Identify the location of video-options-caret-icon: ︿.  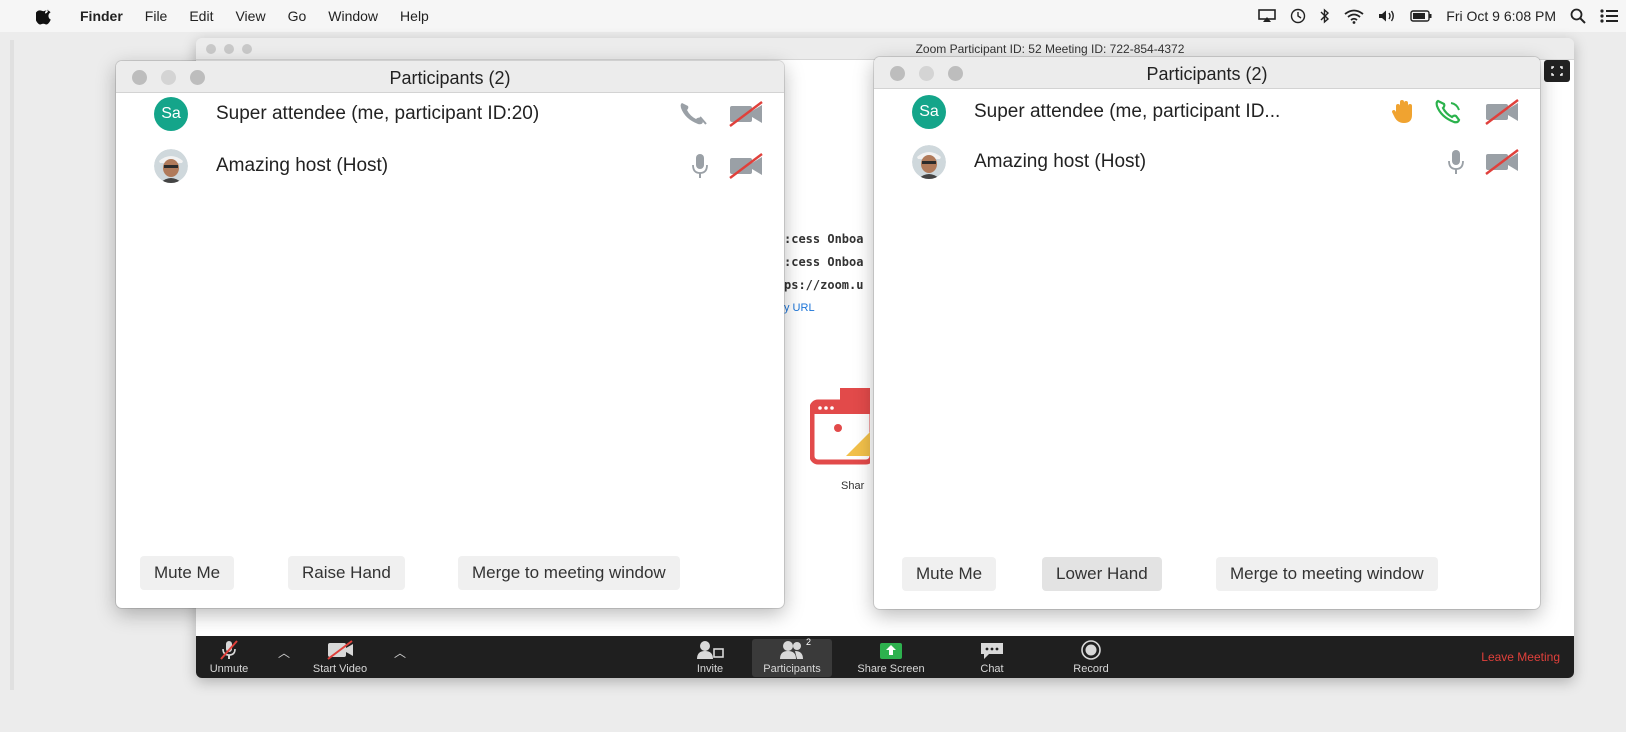
(400, 652).